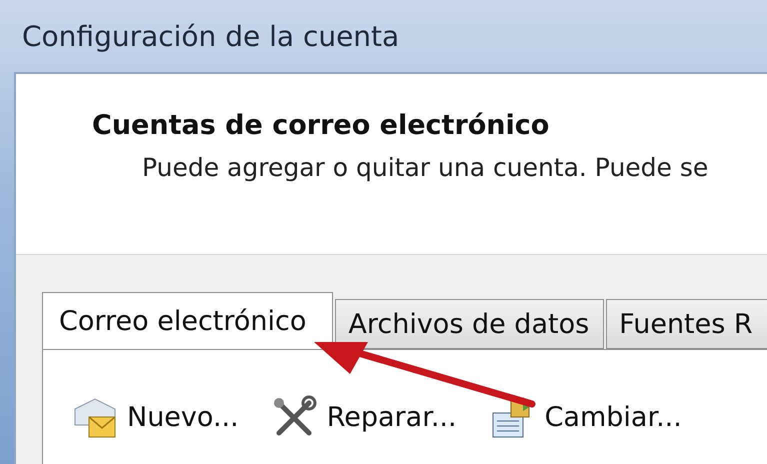  What do you see at coordinates (188, 320) in the screenshot?
I see `tab: Correo electrónico` at bounding box center [188, 320].